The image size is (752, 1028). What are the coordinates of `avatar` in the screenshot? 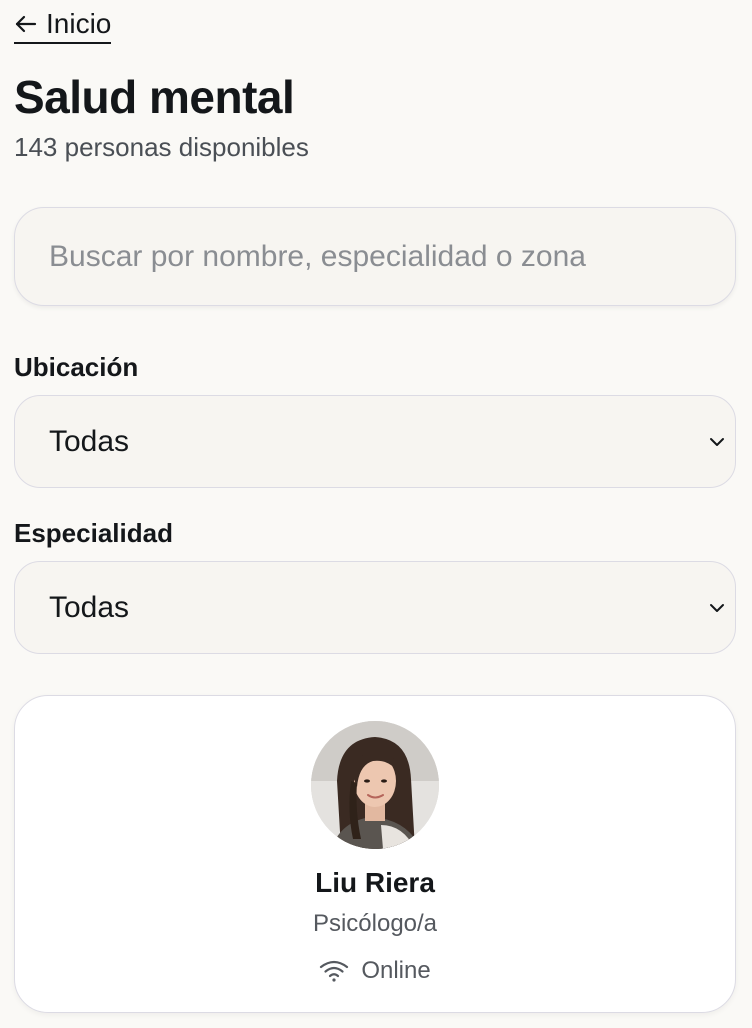 It's located at (375, 785).